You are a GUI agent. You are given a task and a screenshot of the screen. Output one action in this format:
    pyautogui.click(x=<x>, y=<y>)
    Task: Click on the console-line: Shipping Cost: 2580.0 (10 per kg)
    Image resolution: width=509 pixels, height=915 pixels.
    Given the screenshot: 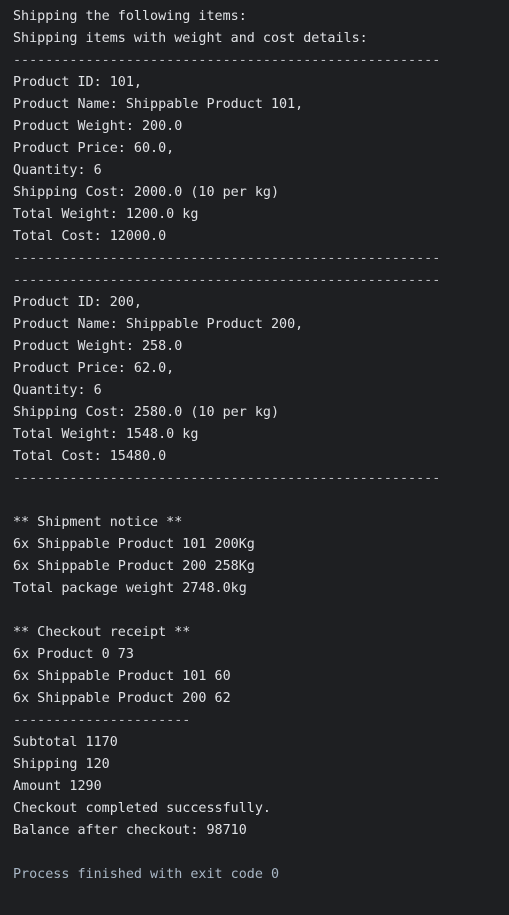 What is the action you would take?
    pyautogui.click(x=146, y=412)
    